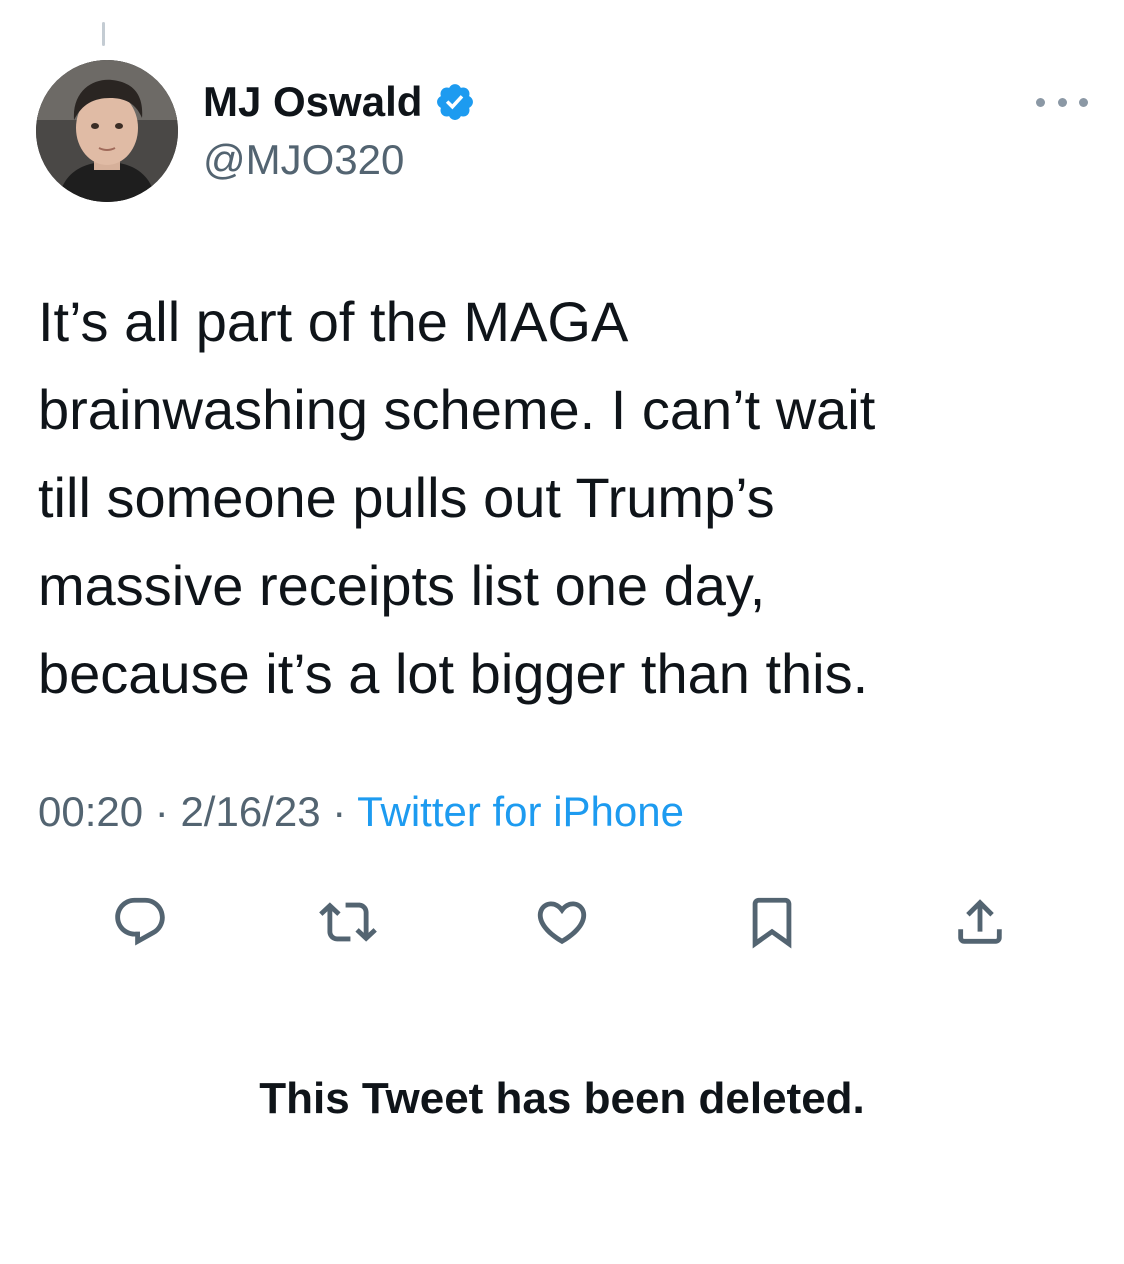 The height and width of the screenshot is (1264, 1124). What do you see at coordinates (90, 811) in the screenshot?
I see `tweet-time: 00:20` at bounding box center [90, 811].